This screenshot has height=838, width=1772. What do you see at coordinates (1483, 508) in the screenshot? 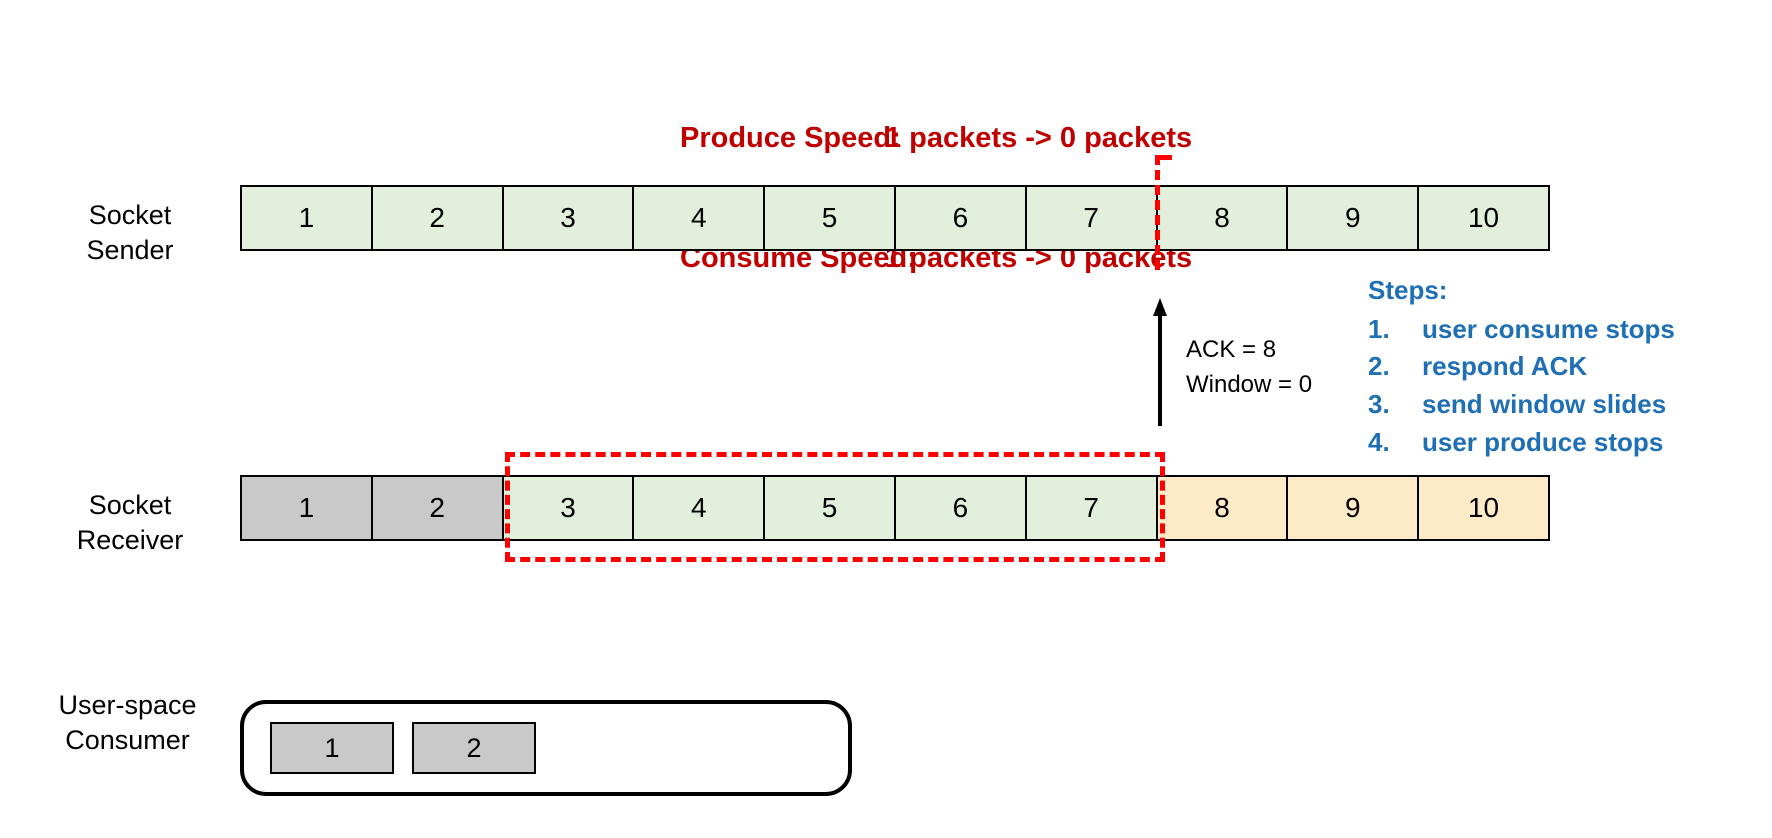
I see `receiver-packet-cell: 10` at bounding box center [1483, 508].